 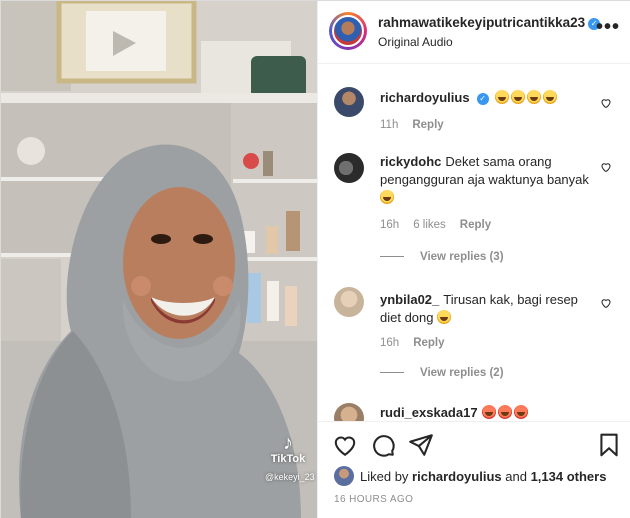 What do you see at coordinates (421, 445) in the screenshot?
I see `paper-plane-icon` at bounding box center [421, 445].